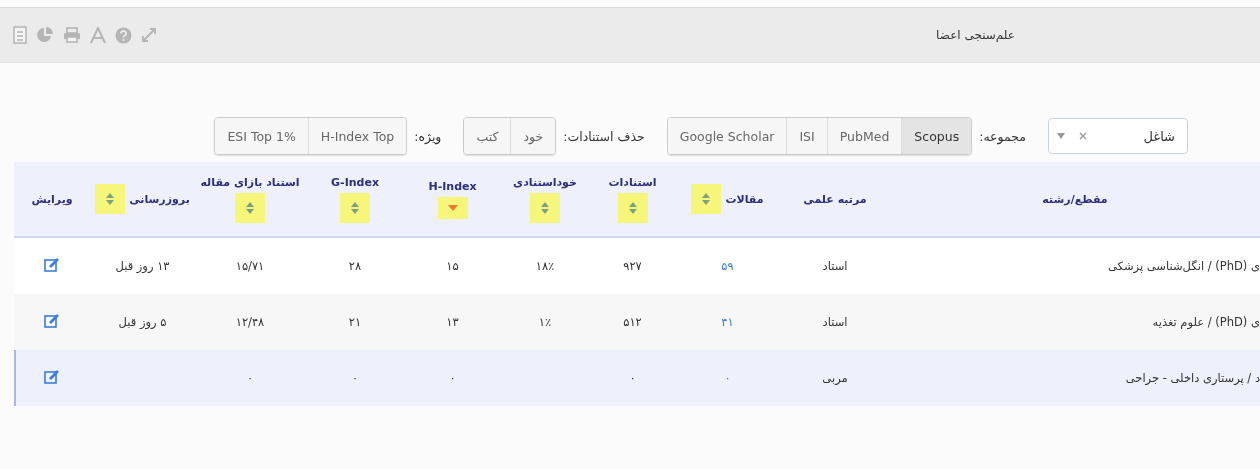 This screenshot has height=469, width=1260. I want to click on article-count-link: ۰, so click(727, 378).